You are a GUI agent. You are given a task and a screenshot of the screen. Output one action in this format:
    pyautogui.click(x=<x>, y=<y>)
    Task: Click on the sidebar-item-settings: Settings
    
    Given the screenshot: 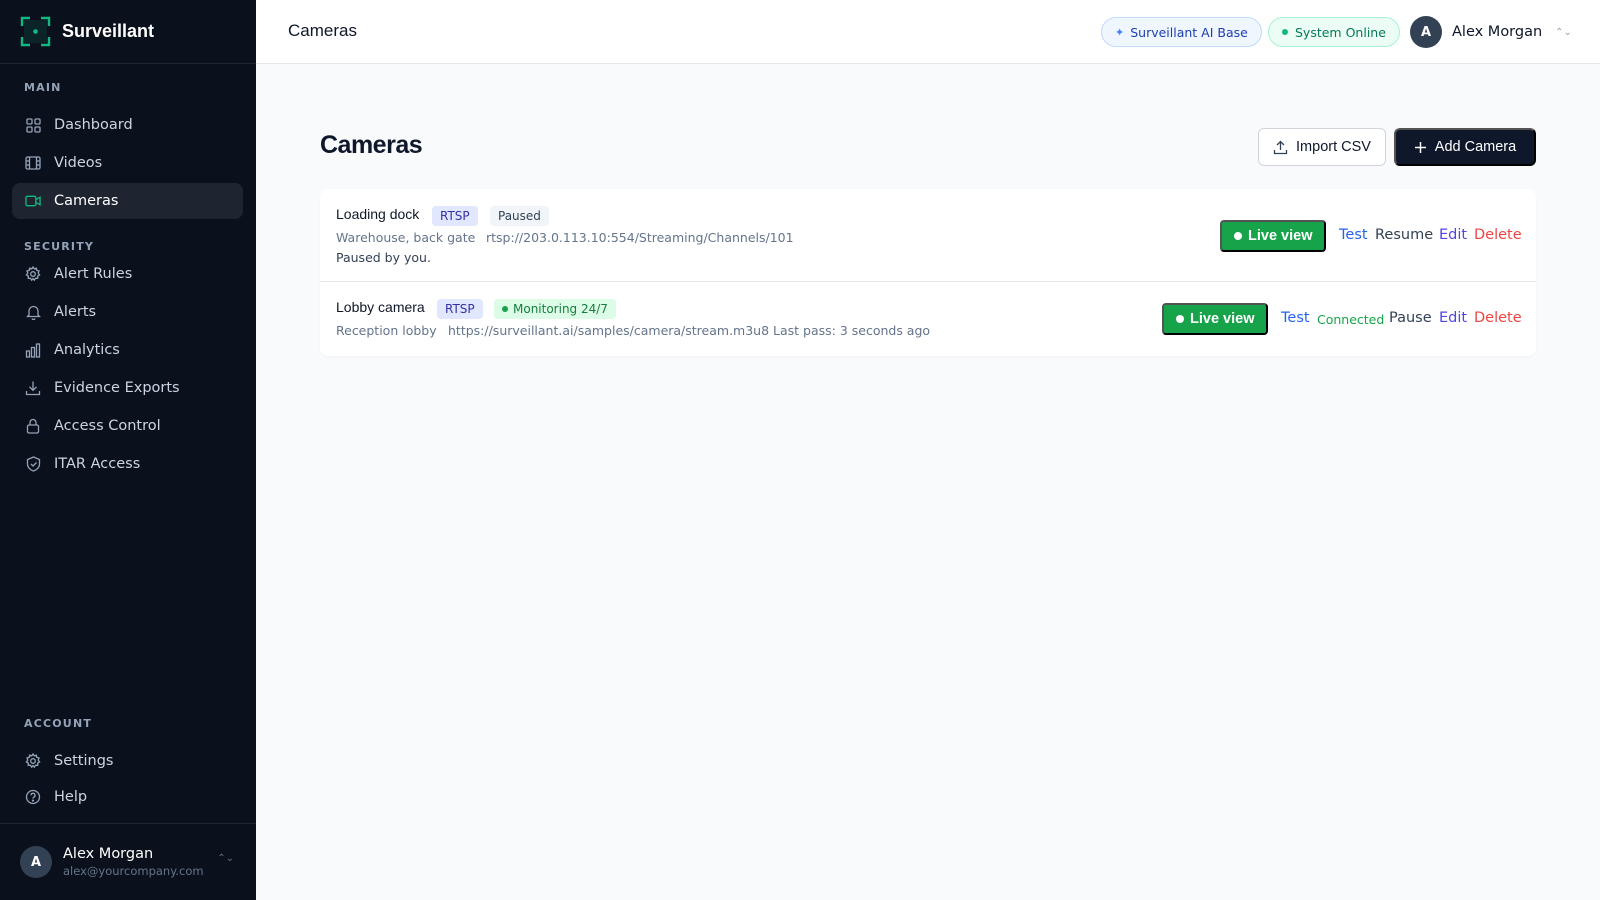 What is the action you would take?
    pyautogui.click(x=127, y=761)
    